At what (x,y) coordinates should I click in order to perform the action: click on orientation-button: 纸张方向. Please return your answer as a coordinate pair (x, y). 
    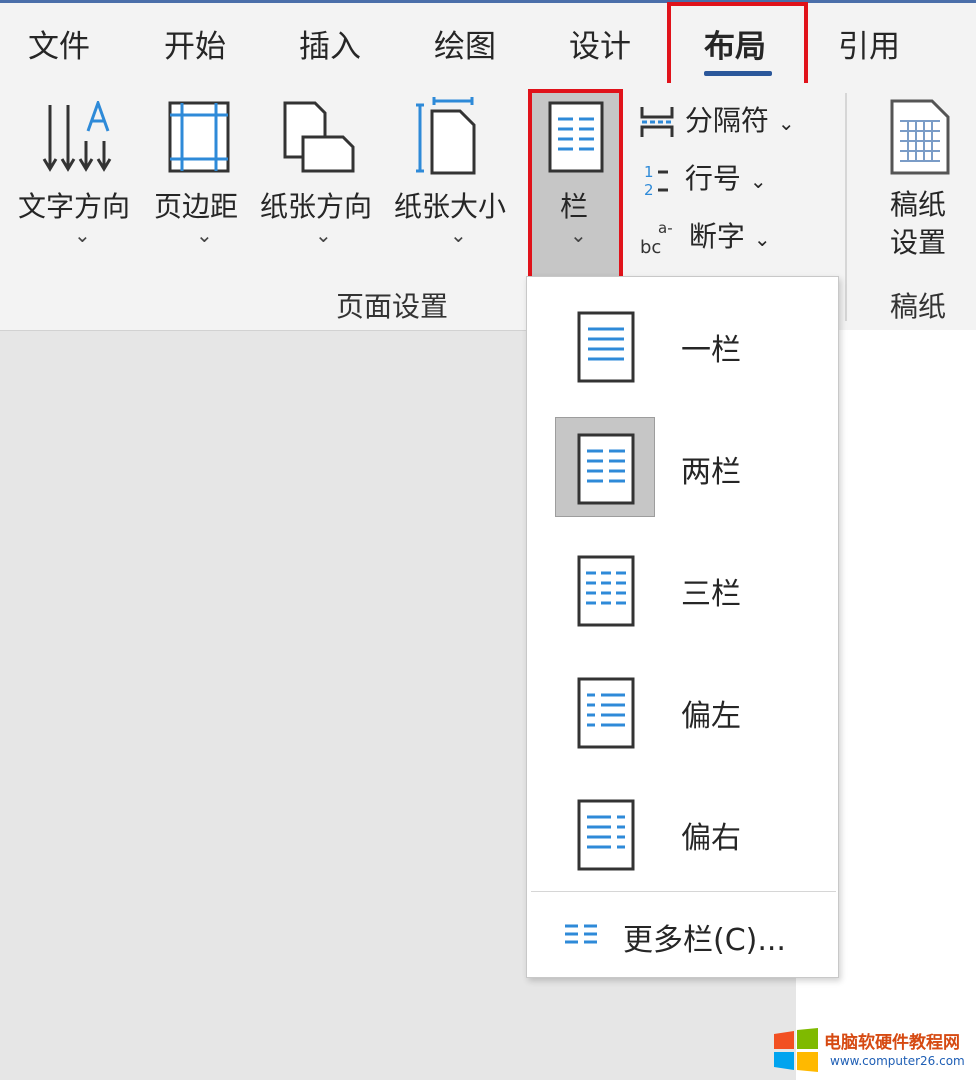
    Looking at the image, I should click on (316, 205).